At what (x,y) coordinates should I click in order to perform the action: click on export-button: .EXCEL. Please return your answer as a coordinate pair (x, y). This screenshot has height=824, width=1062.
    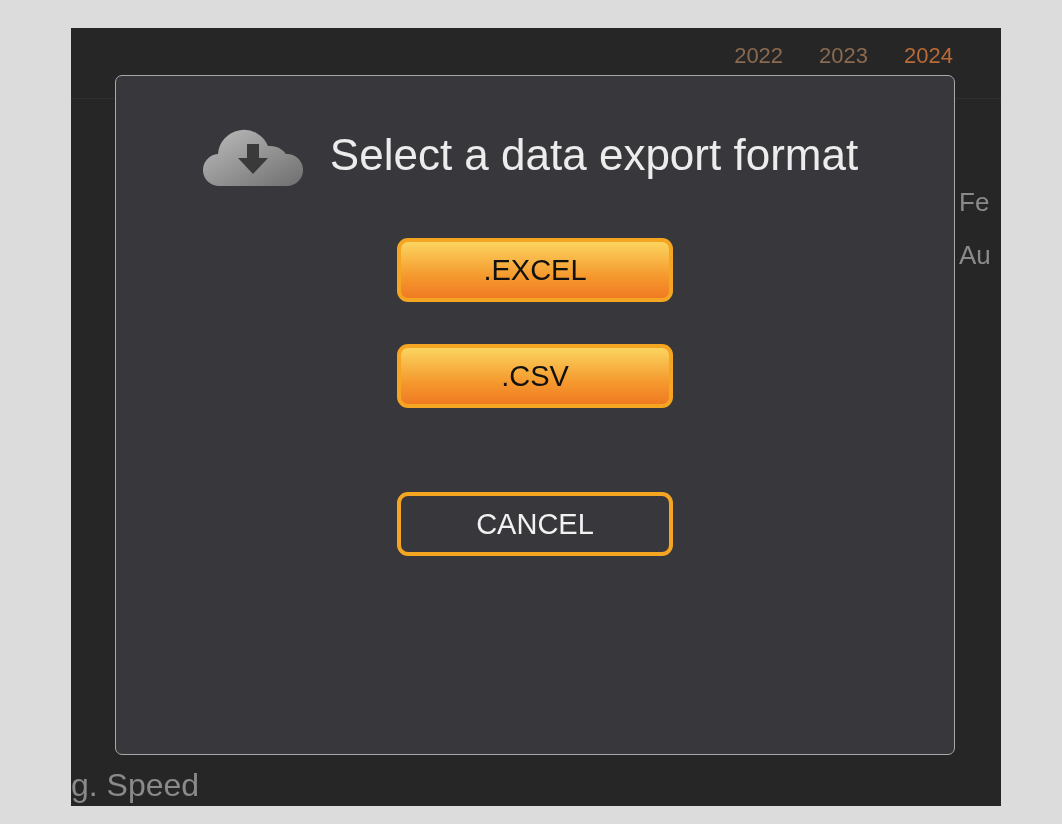
    Looking at the image, I should click on (535, 270).